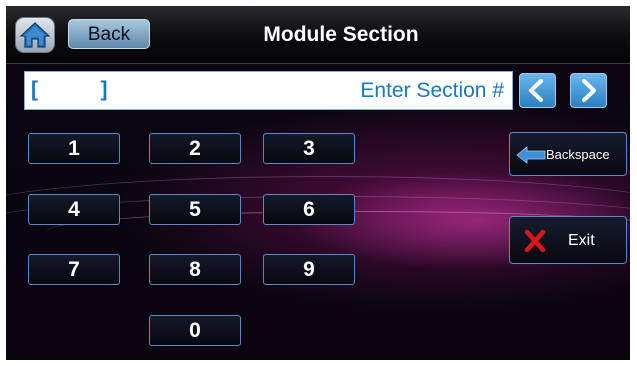 The image size is (637, 366). What do you see at coordinates (109, 34) in the screenshot?
I see `back-button: Back` at bounding box center [109, 34].